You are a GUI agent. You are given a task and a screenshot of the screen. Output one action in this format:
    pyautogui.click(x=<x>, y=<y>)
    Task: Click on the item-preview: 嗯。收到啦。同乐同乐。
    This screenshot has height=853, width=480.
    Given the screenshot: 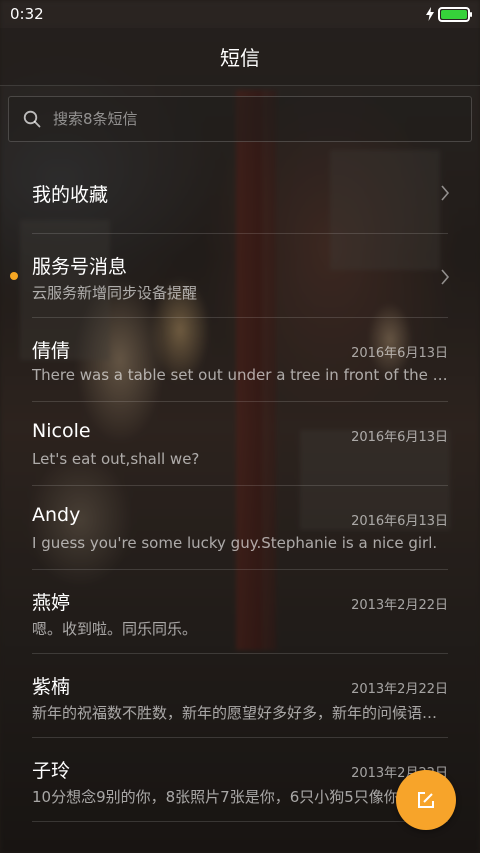 What is the action you would take?
    pyautogui.click(x=115, y=629)
    